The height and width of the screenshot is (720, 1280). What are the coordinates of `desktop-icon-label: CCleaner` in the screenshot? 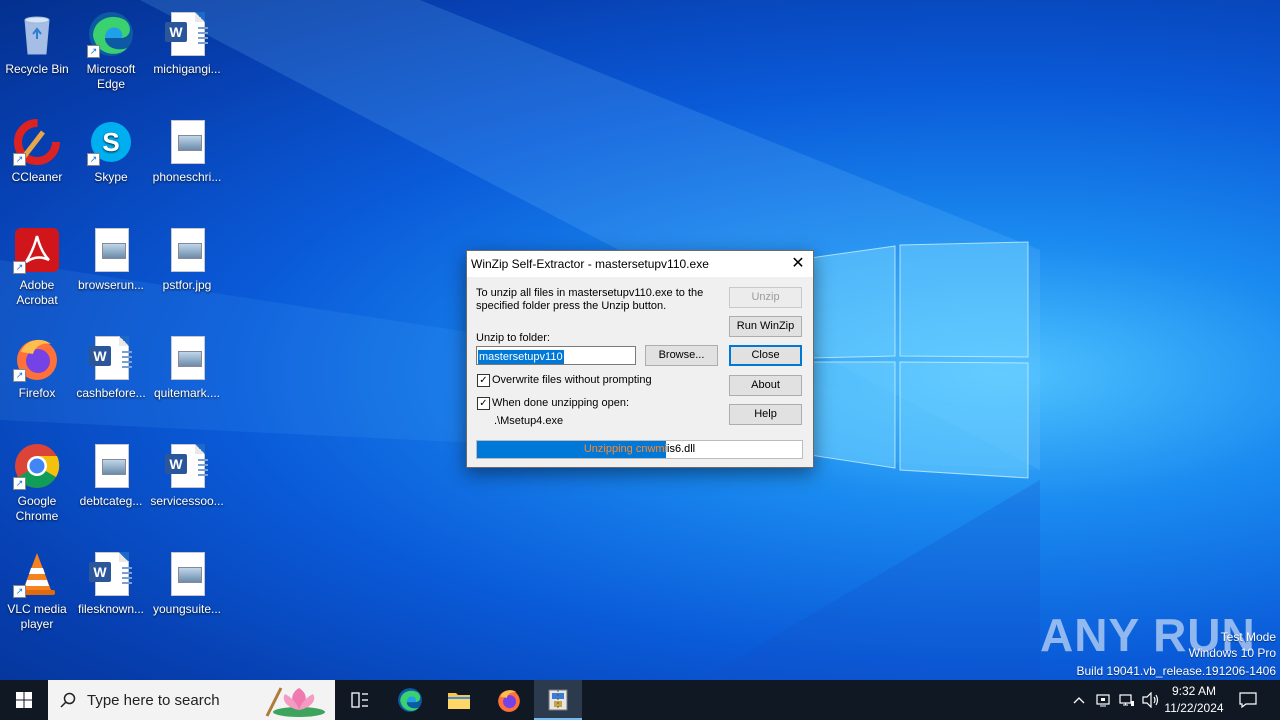 It's located at (37, 177).